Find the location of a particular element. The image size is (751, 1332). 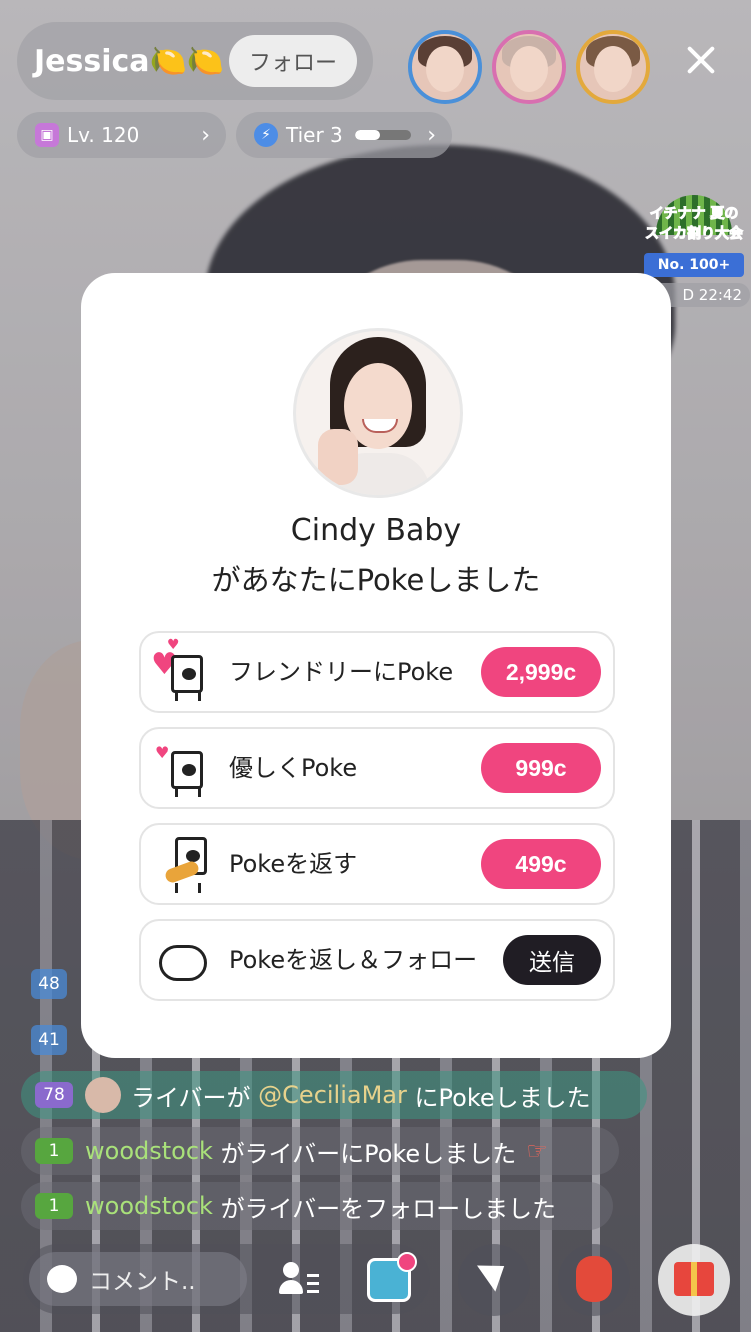

option-label: フレンドリーにPoke is located at coordinates (341, 672).